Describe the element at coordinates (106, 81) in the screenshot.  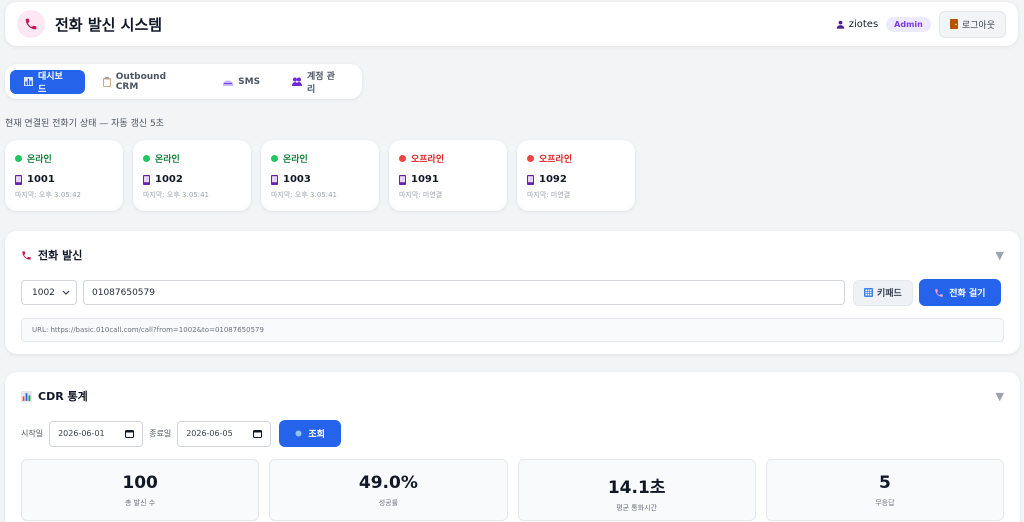
I see `clipboard-icon` at that location.